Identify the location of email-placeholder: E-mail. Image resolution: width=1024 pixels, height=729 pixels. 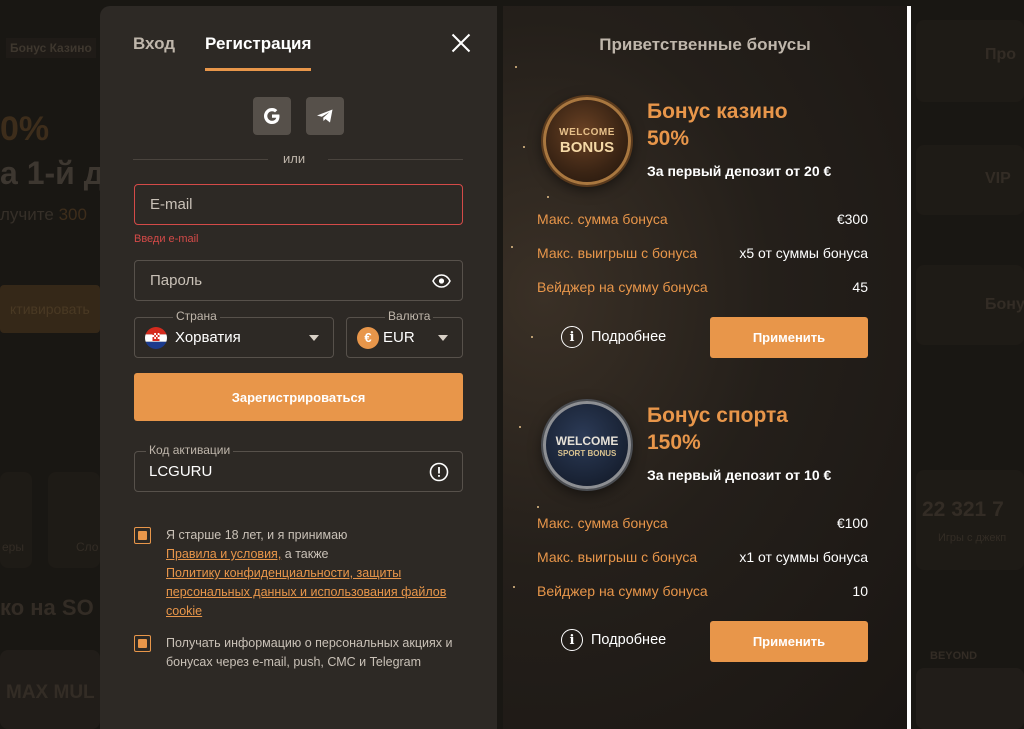
(171, 204).